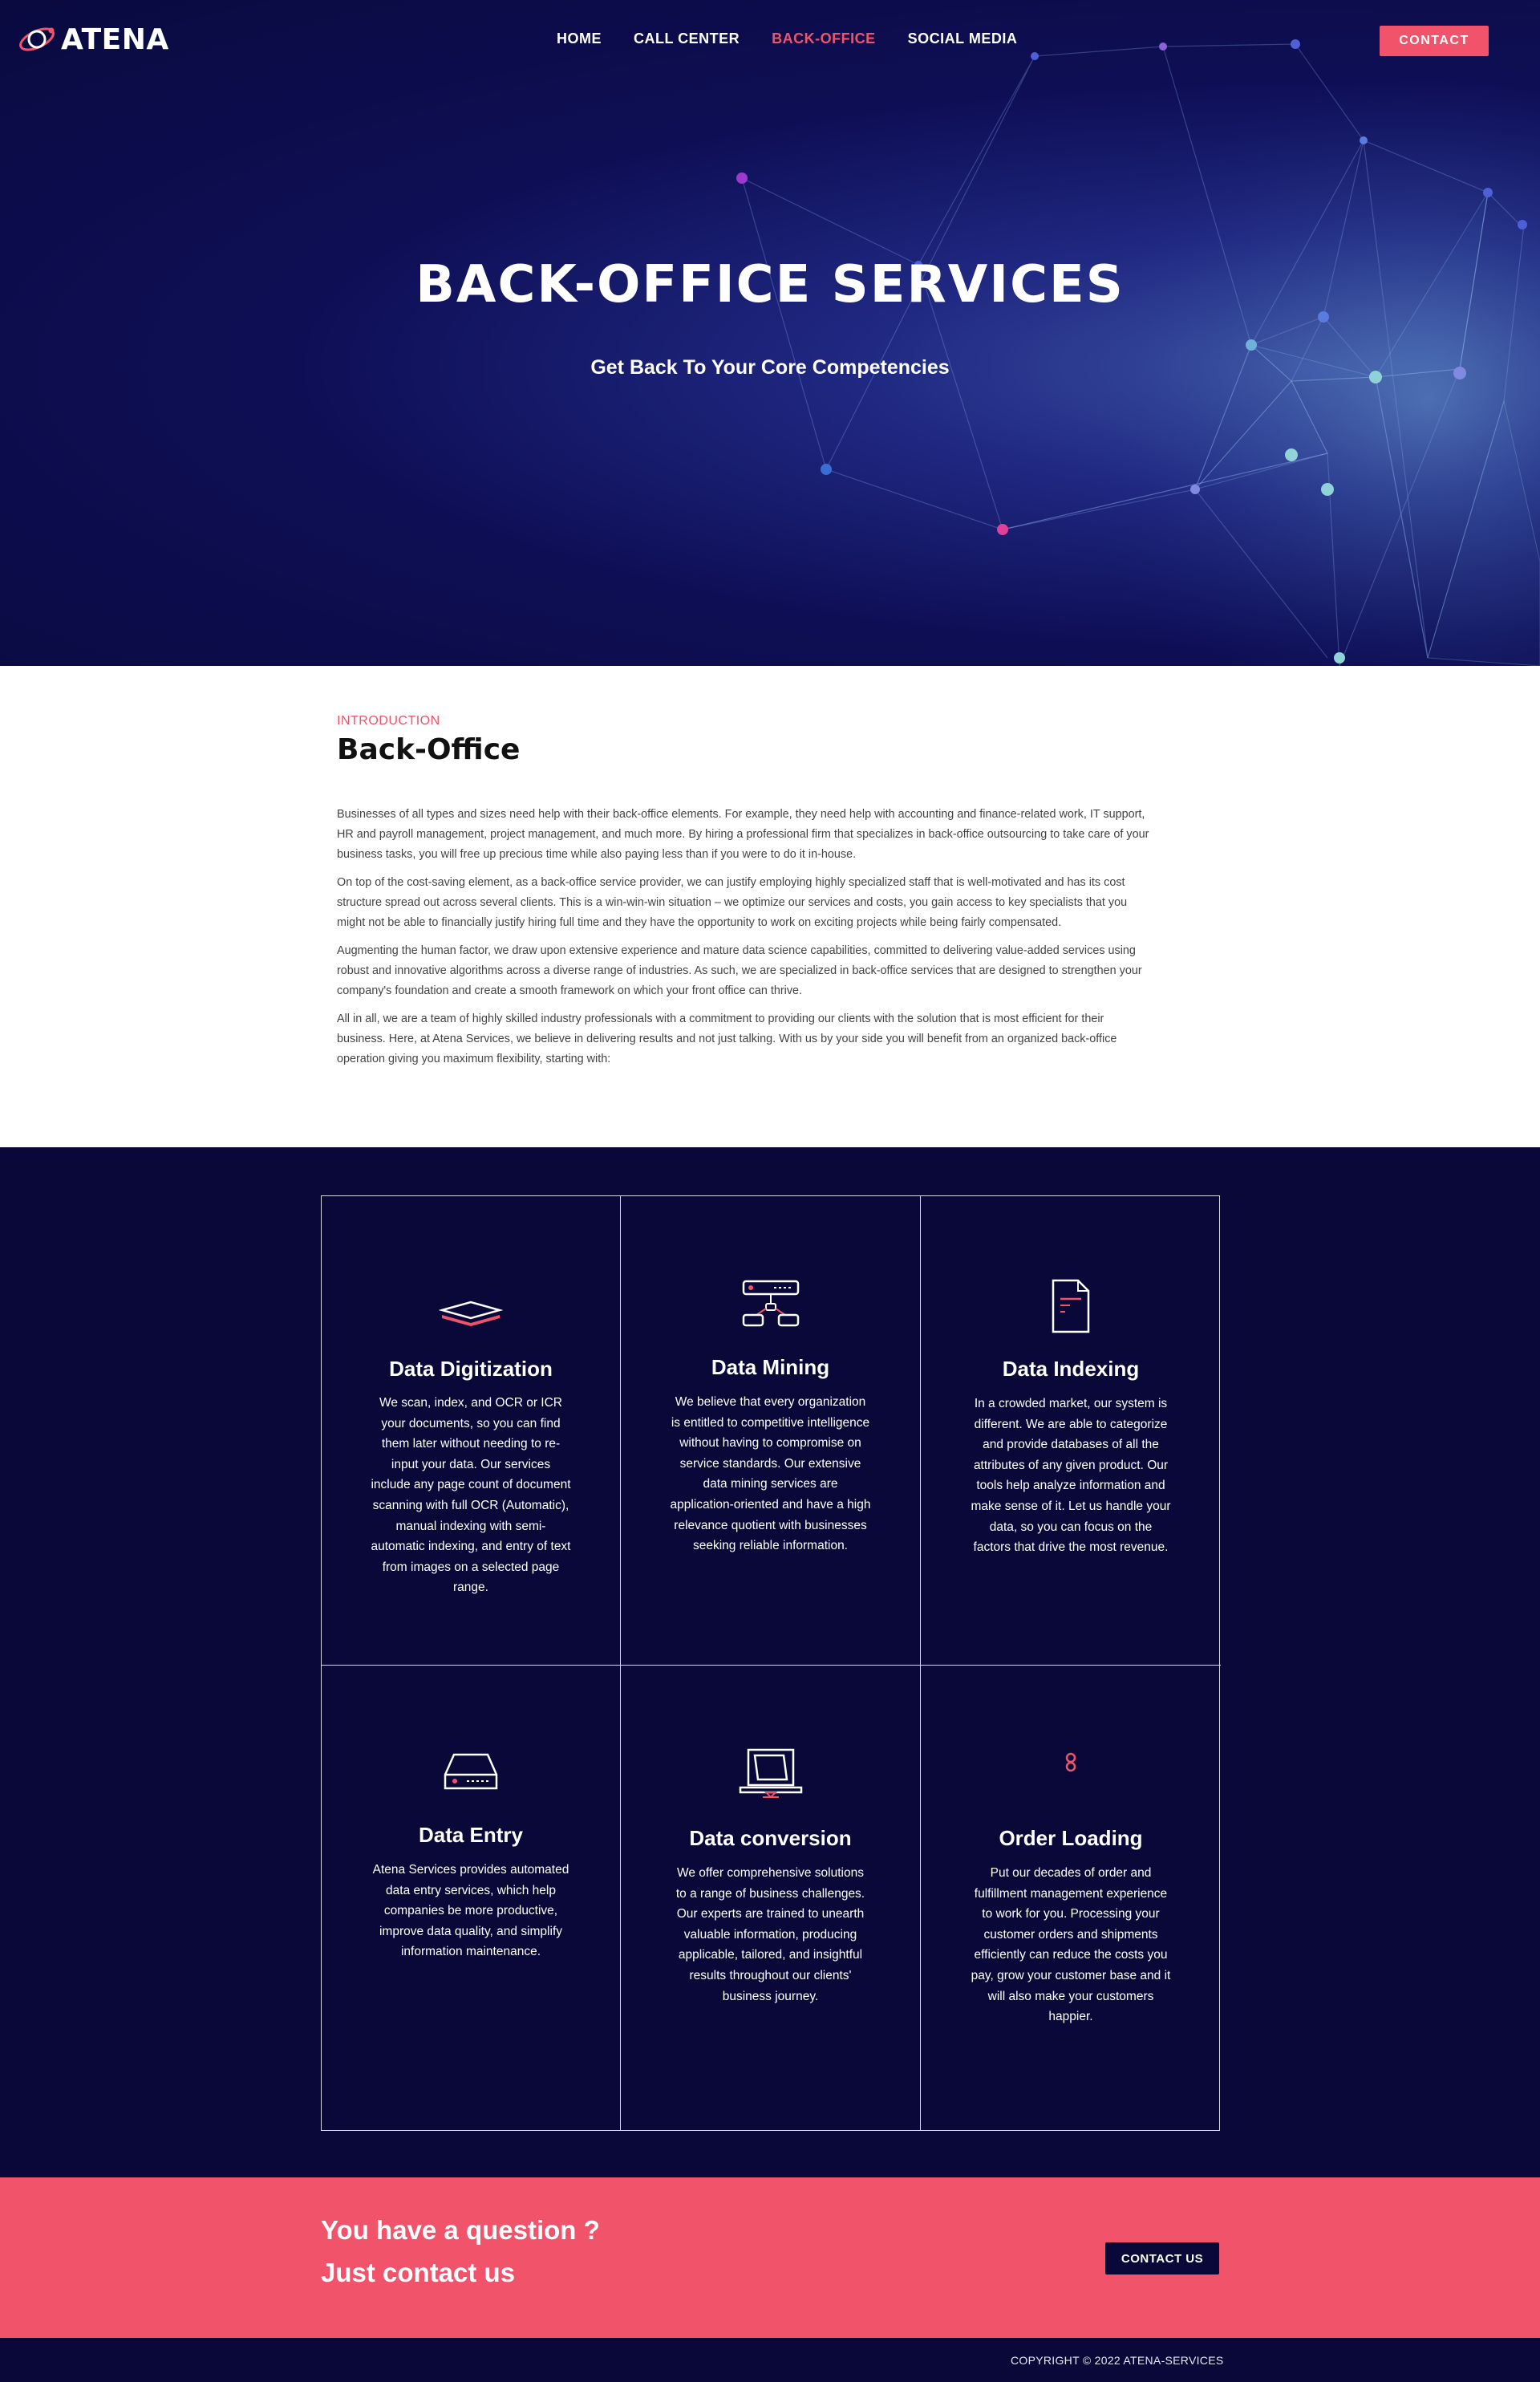 Image resolution: width=1540 pixels, height=2382 pixels. I want to click on cta-question-line: You have a question ?, so click(461, 2230).